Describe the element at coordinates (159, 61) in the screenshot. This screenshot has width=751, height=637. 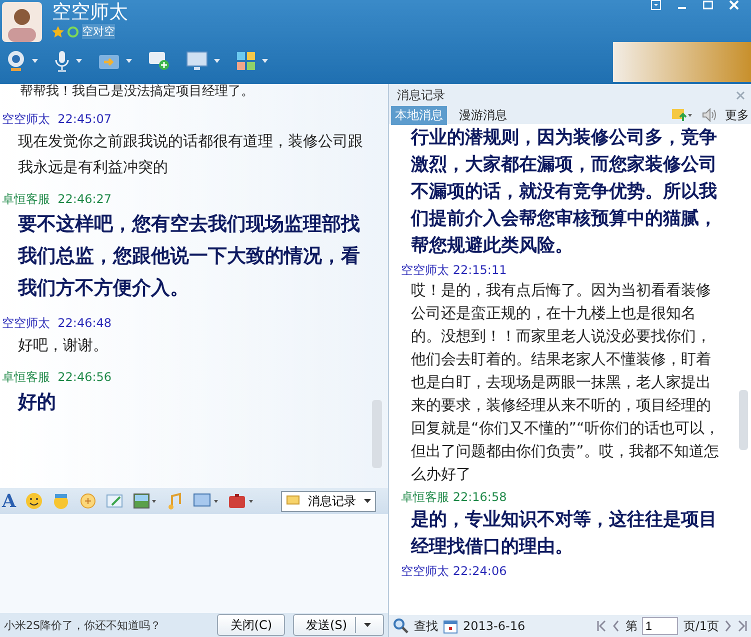
I see `chat-add-icon` at that location.